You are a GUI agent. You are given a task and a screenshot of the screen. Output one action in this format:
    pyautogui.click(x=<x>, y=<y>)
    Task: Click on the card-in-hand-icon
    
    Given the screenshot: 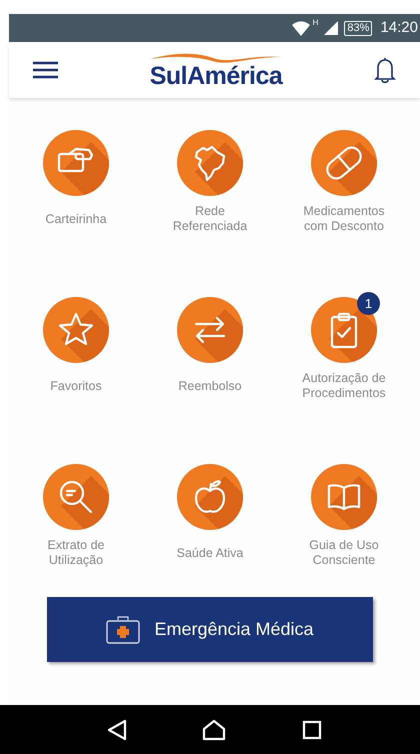 What is the action you would take?
    pyautogui.click(x=76, y=160)
    